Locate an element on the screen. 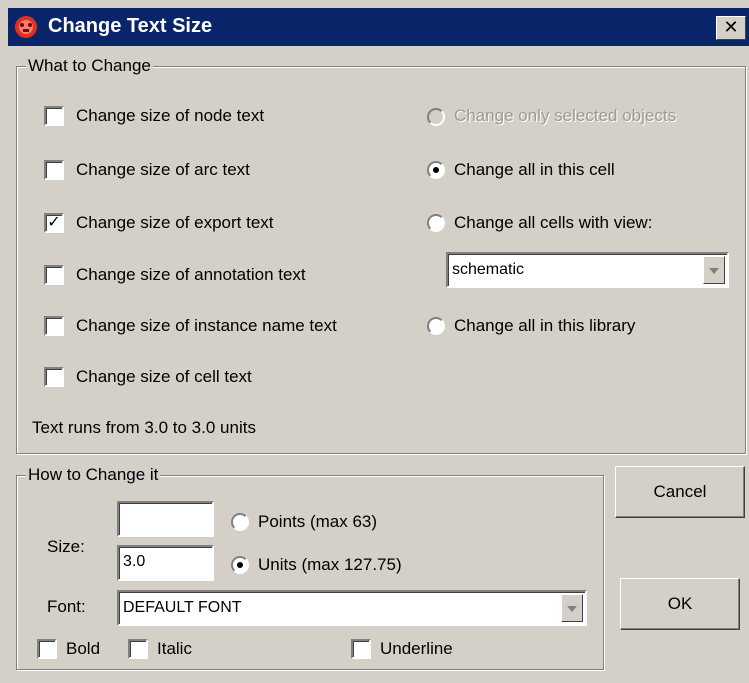 The image size is (749, 683). window-title: Change Text Size is located at coordinates (130, 26).